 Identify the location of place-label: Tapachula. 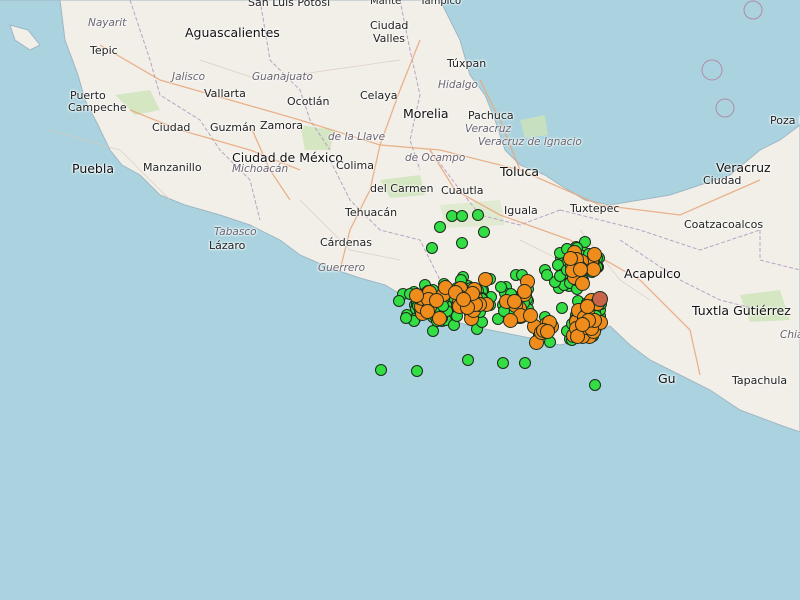
(760, 380).